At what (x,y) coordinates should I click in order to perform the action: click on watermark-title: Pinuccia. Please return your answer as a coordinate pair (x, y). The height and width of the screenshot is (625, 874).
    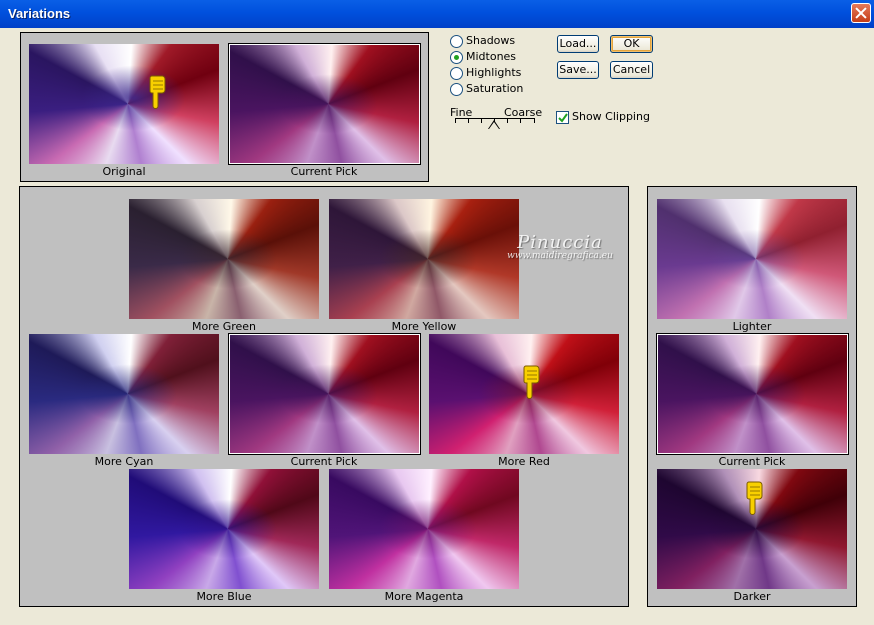
    Looking at the image, I should click on (560, 242).